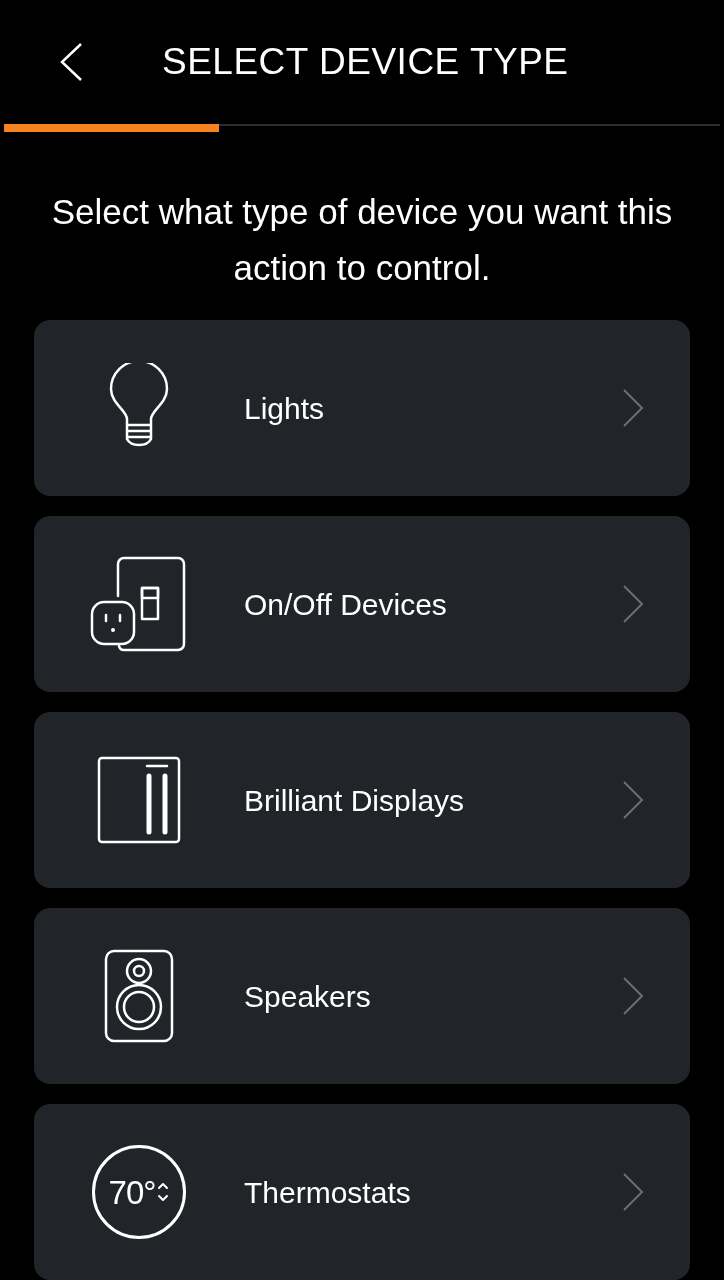  What do you see at coordinates (362, 240) in the screenshot?
I see `instruction-text: Select what type of device you want this action to control.` at bounding box center [362, 240].